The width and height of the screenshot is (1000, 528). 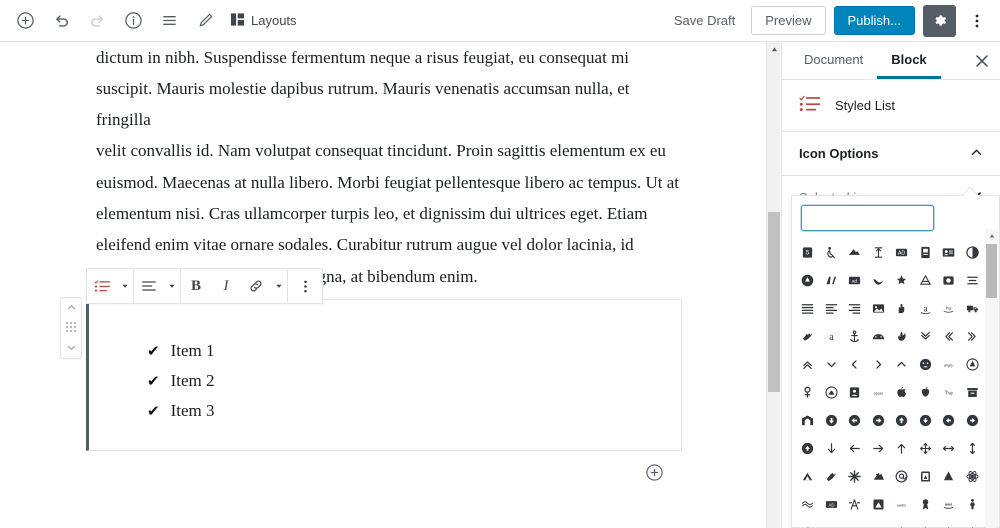 I want to click on backspace-icon, so click(x=832, y=523).